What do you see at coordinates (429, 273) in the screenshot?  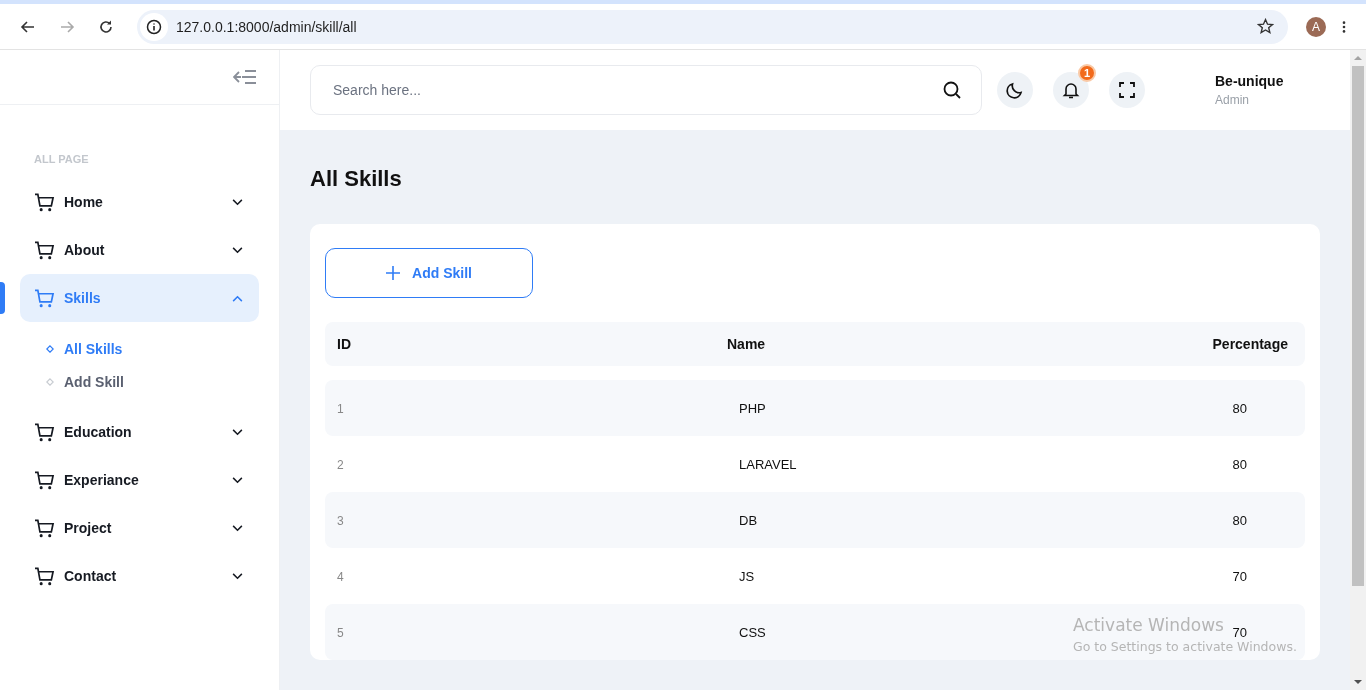 I see `add-skill-button: Add Skill` at bounding box center [429, 273].